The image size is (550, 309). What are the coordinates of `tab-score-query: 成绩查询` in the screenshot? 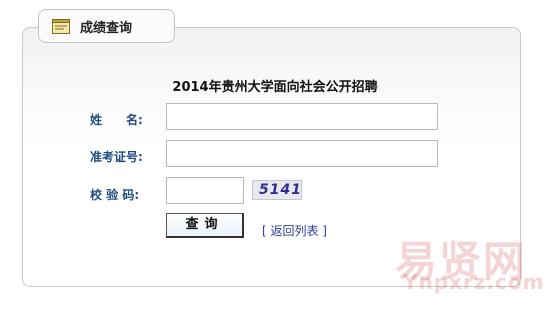 It's located at (106, 26).